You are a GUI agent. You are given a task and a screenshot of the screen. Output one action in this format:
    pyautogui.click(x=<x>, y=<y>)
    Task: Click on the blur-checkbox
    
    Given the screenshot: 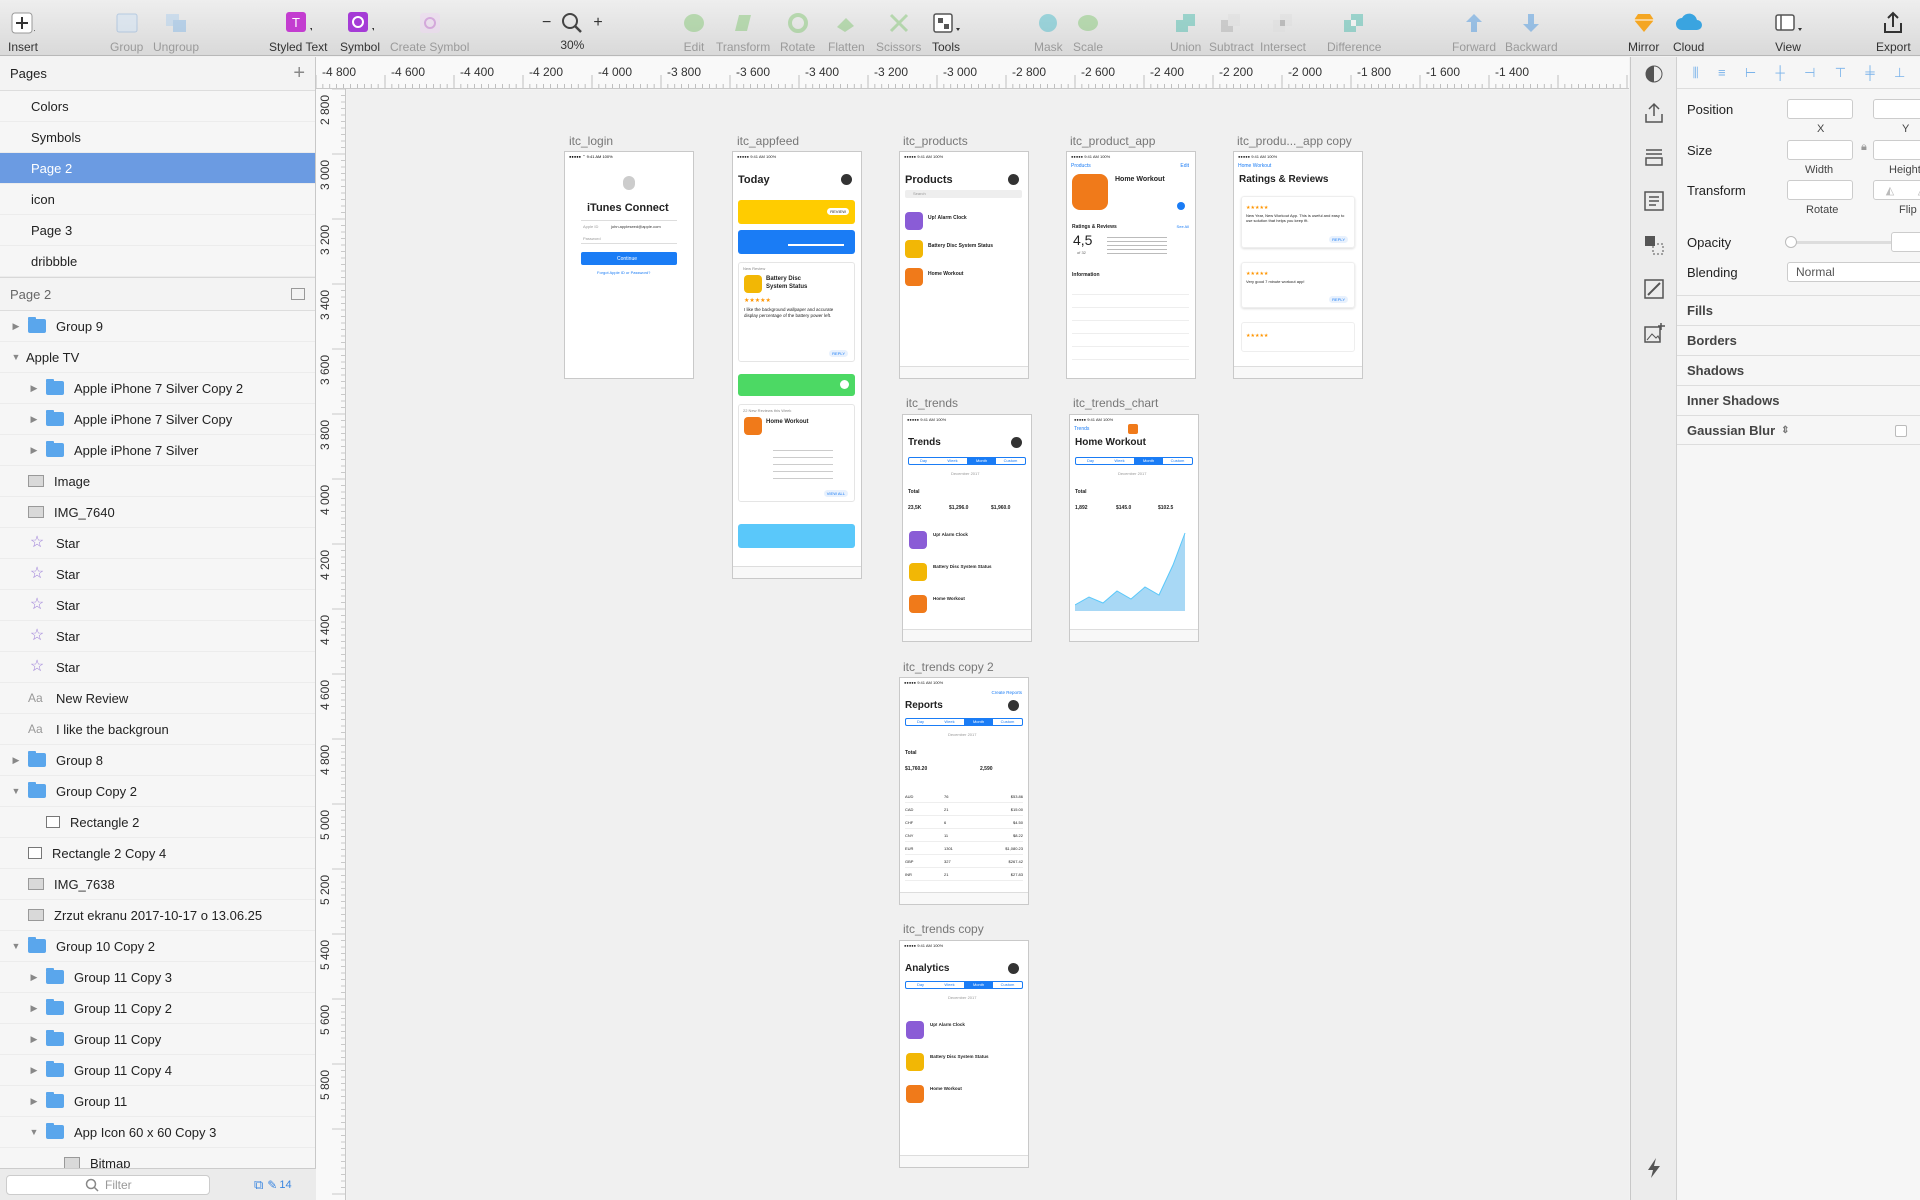 What is the action you would take?
    pyautogui.click(x=1901, y=431)
    